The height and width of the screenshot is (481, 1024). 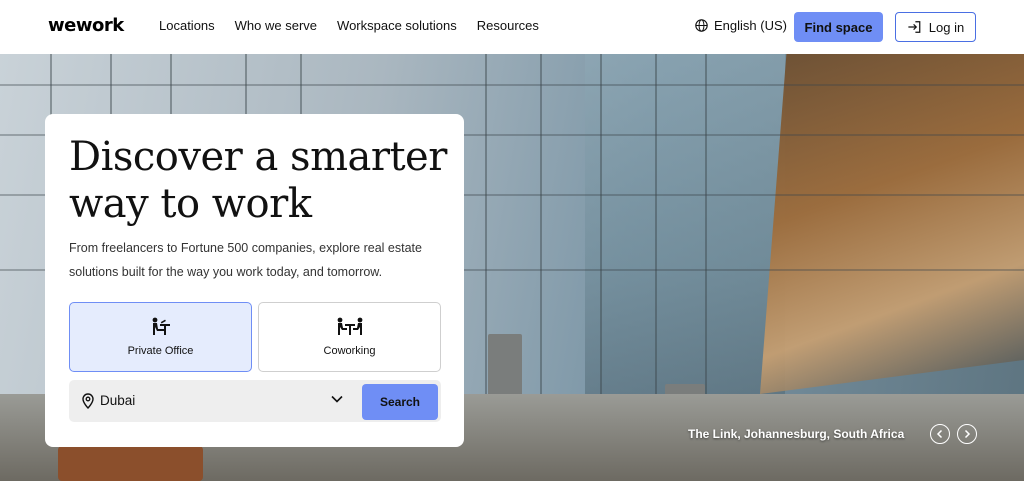 What do you see at coordinates (701, 25) in the screenshot?
I see `globe-icon` at bounding box center [701, 25].